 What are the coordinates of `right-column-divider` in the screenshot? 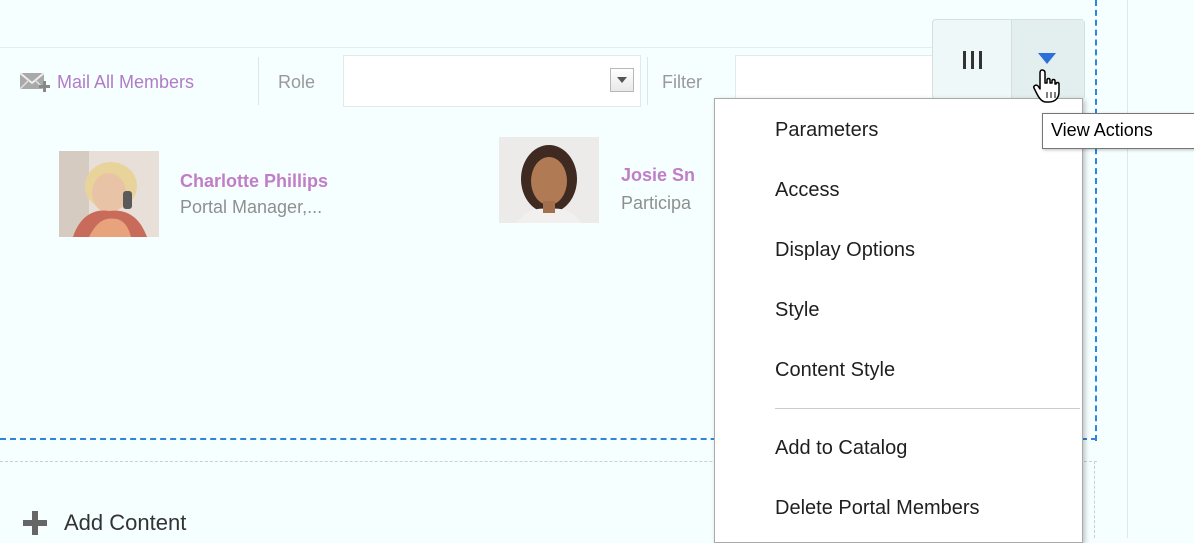 It's located at (1127, 269).